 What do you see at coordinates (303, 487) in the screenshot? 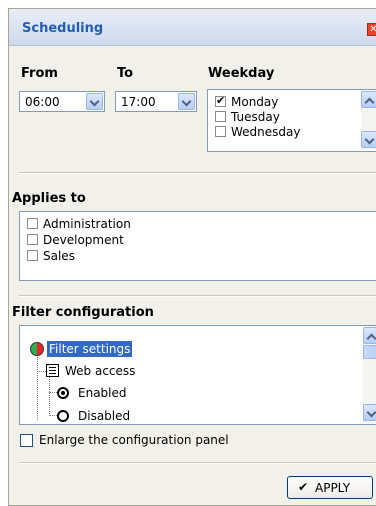
I see `check-icon: ✔` at bounding box center [303, 487].